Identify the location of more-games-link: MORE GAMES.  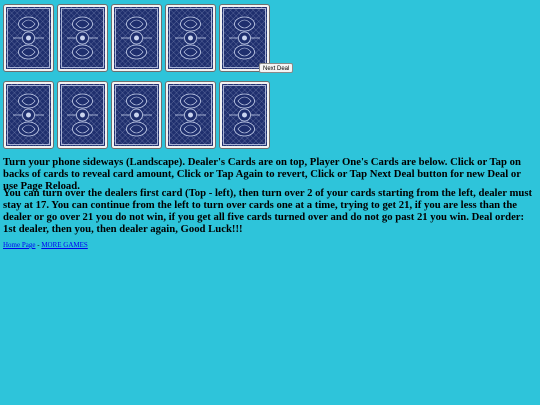
(64, 245).